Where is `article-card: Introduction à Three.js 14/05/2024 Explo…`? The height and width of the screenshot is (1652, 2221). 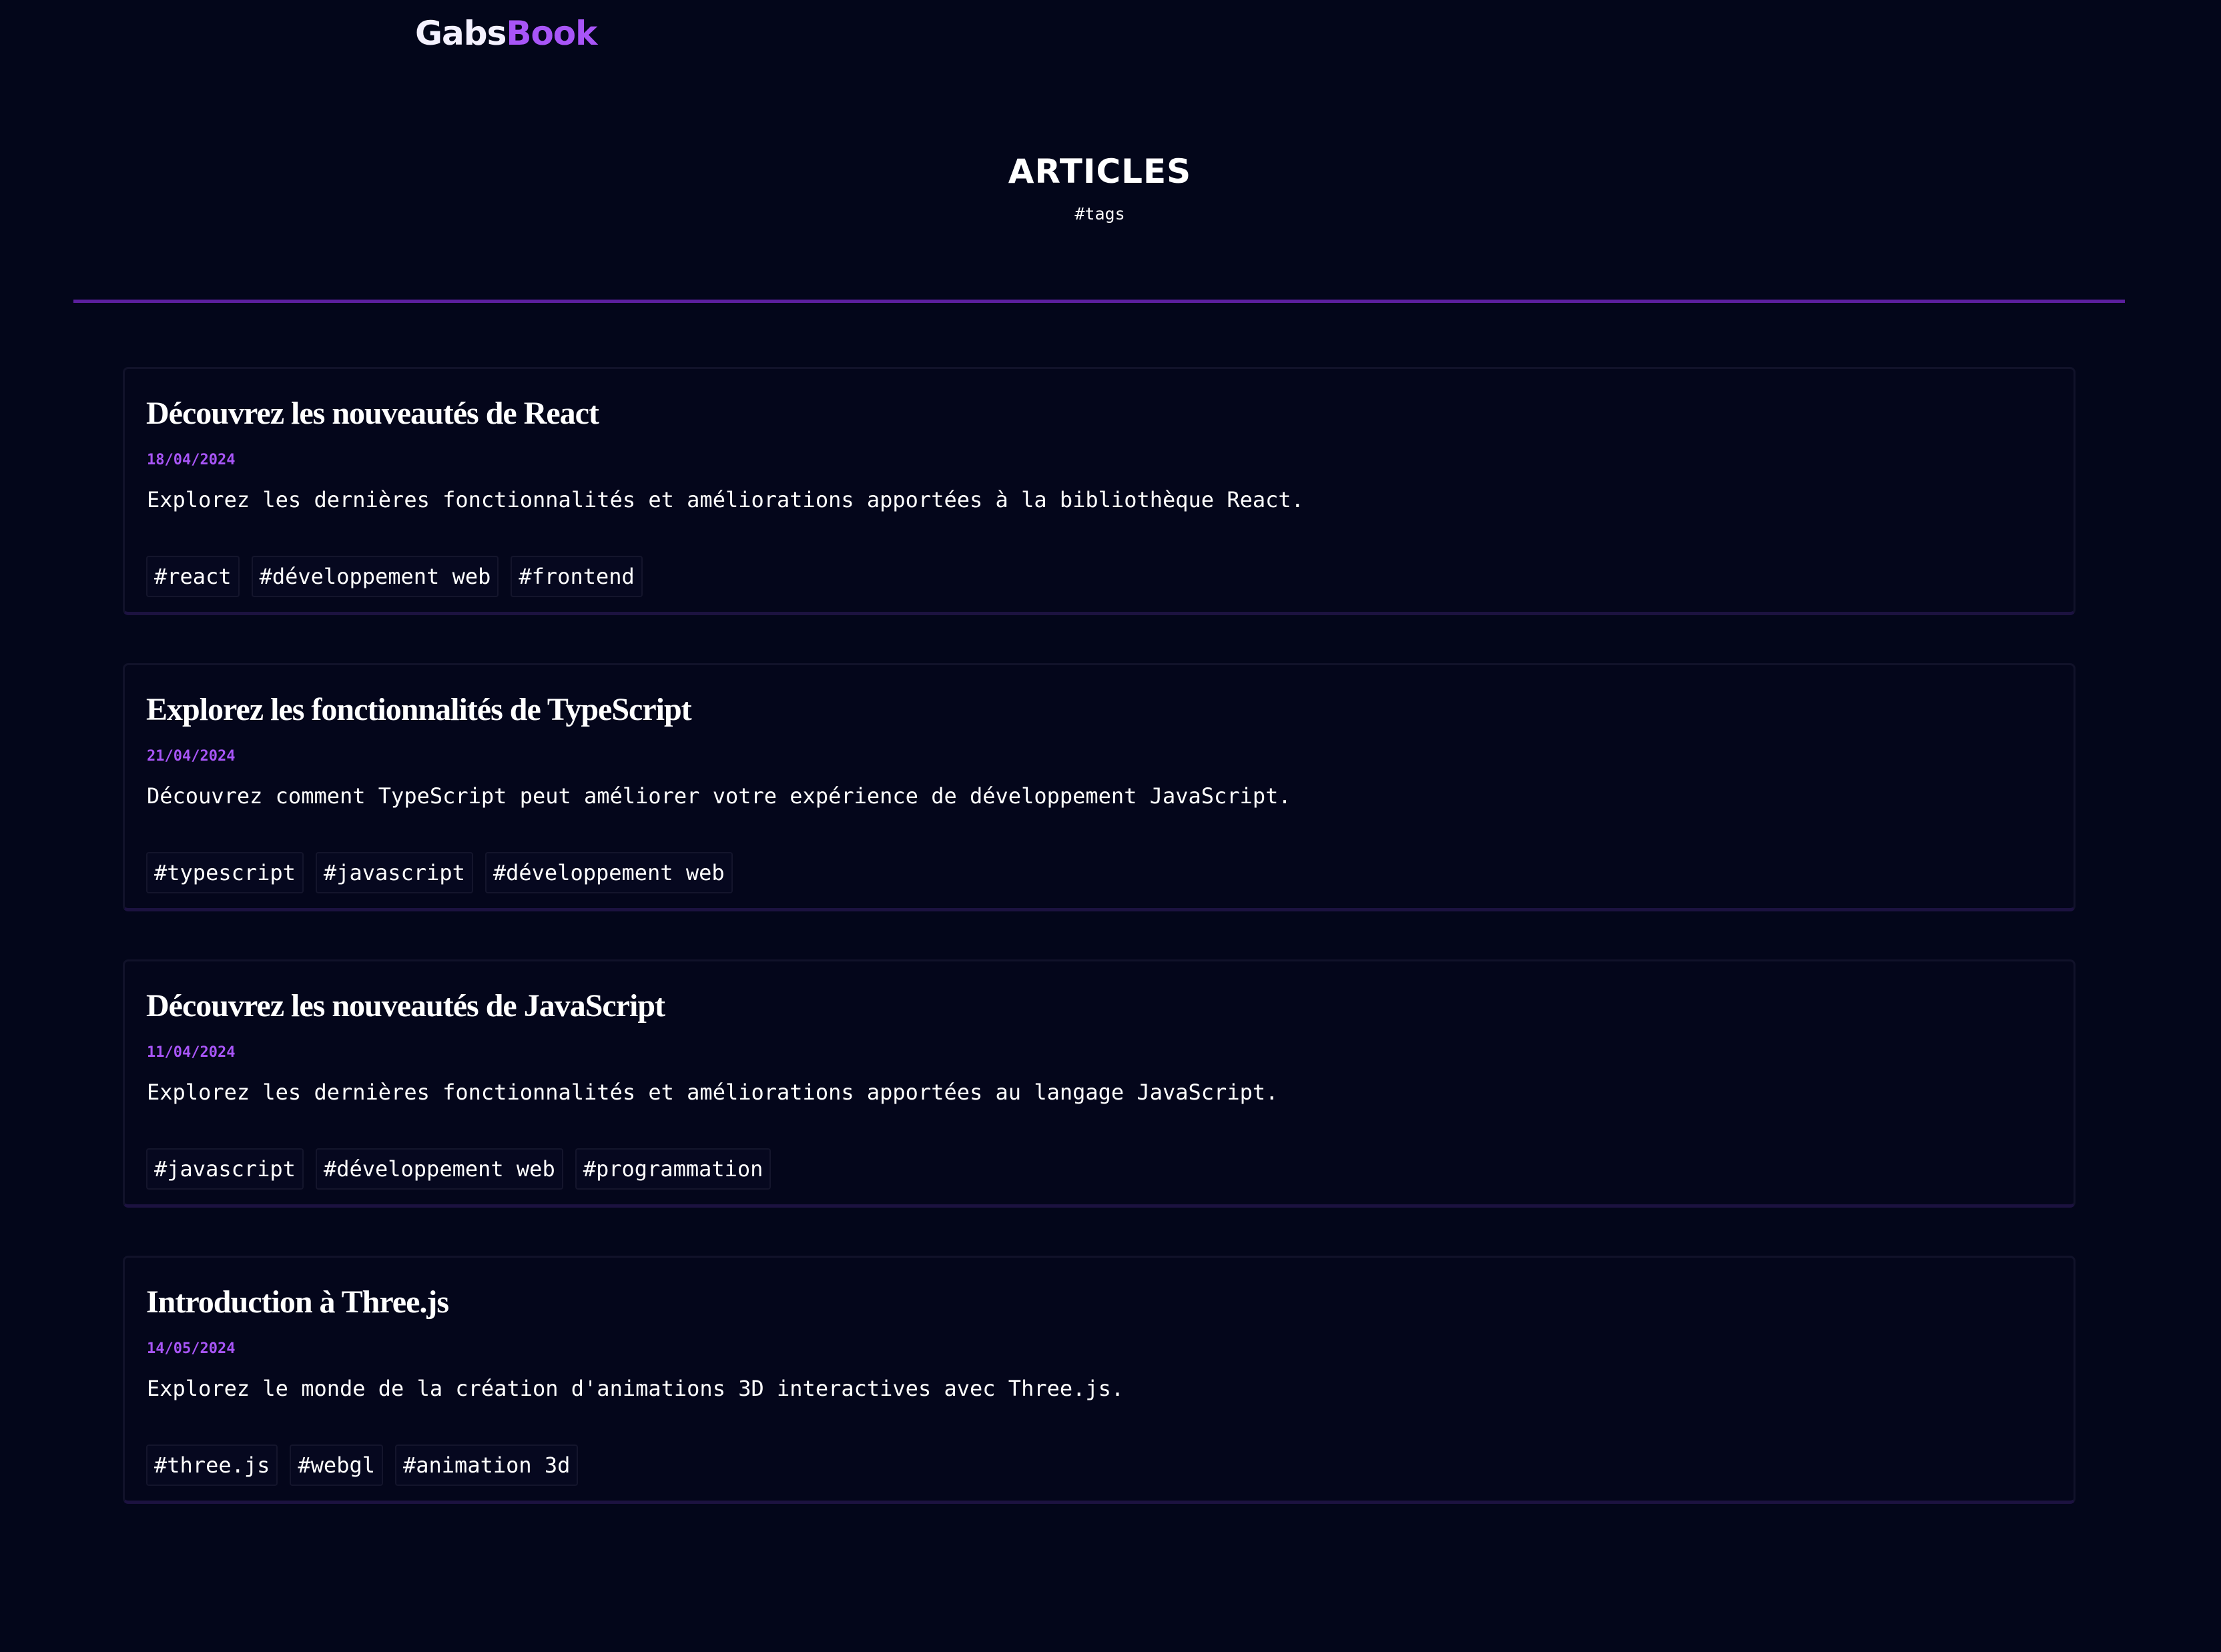 article-card: Introduction à Three.js 14/05/2024 Explo… is located at coordinates (1099, 1380).